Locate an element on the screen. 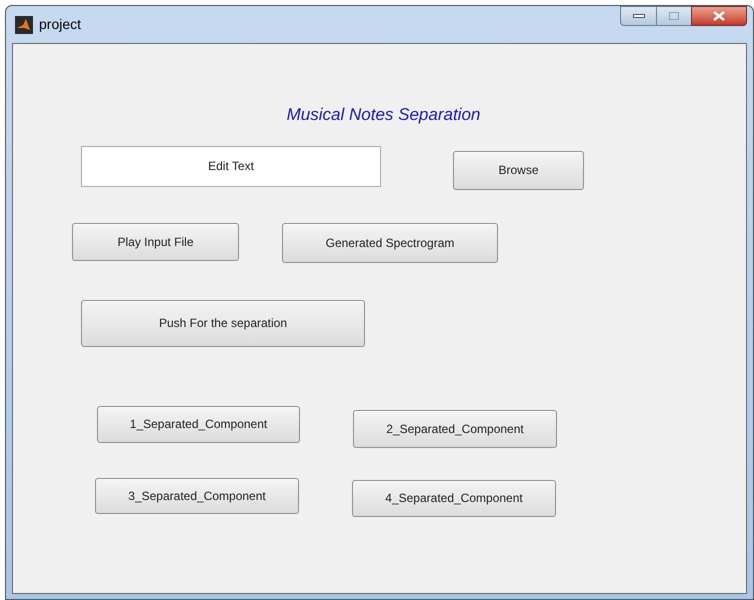  close-icon is located at coordinates (719, 16).